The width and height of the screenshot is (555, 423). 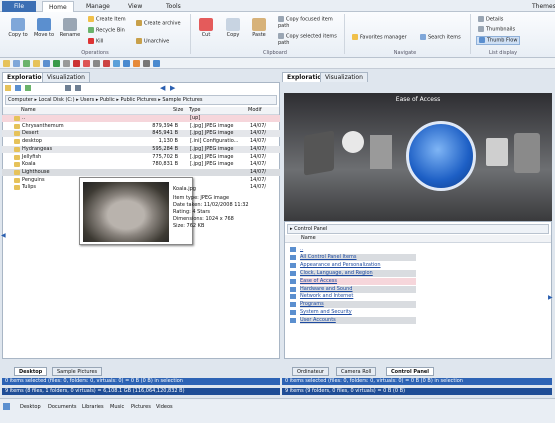 I want to click on table-row: Penguins 14/07/, so click(x=141, y=180).